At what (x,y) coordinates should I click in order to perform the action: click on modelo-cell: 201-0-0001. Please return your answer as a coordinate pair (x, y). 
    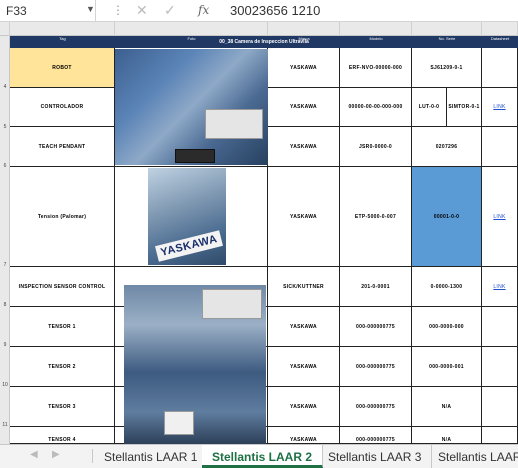
    Looking at the image, I should click on (376, 286).